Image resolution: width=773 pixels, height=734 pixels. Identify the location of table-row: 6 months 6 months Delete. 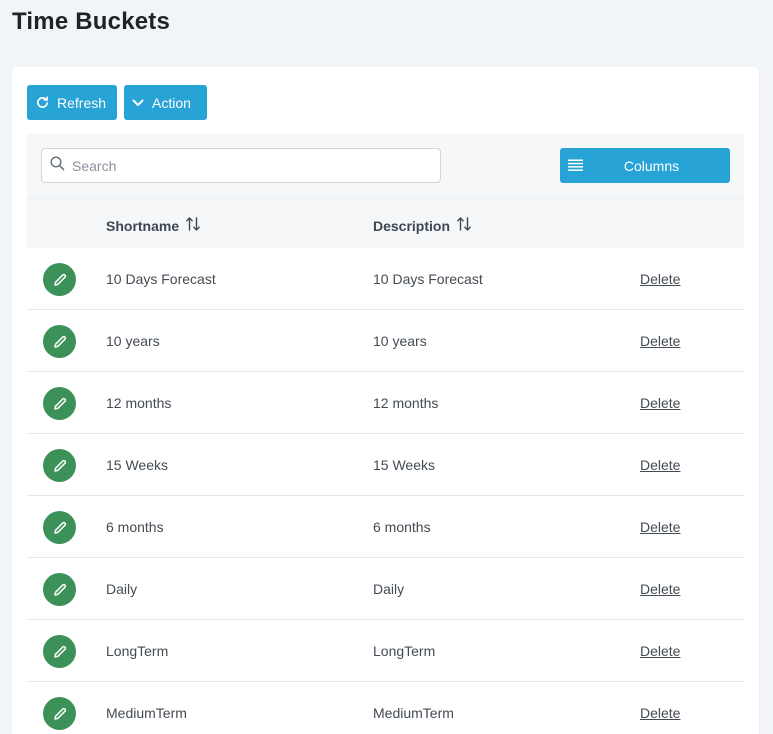
(385, 527).